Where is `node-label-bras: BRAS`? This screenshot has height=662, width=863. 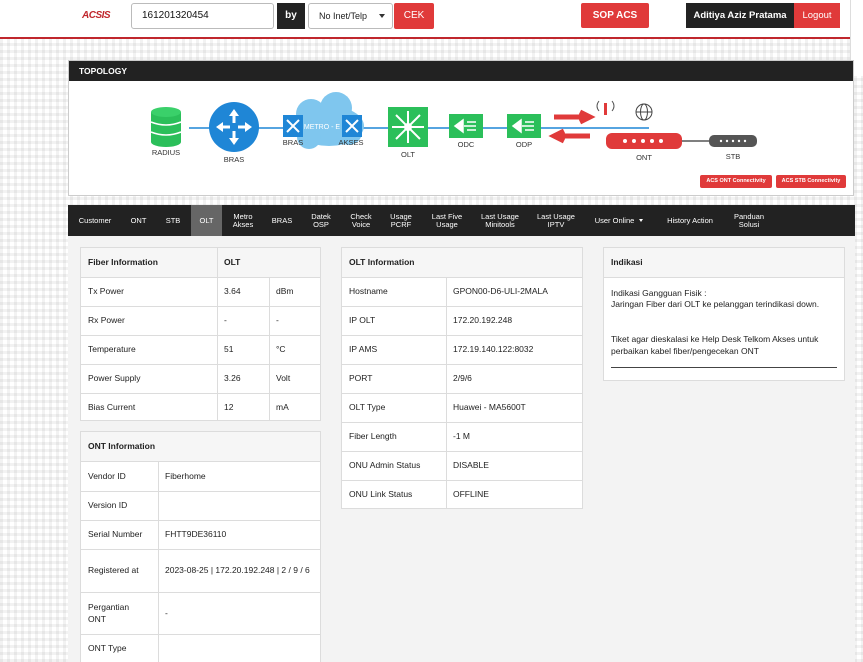
node-label-bras: BRAS is located at coordinates (234, 159).